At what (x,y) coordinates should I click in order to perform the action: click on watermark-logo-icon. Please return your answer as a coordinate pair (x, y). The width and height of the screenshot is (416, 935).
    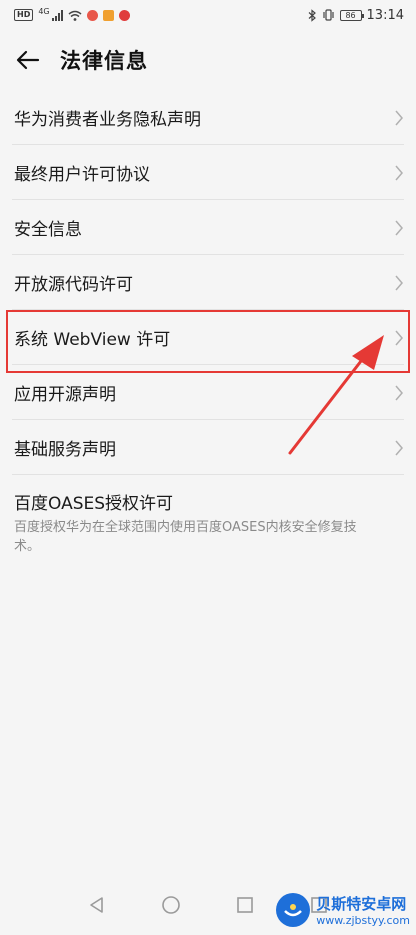
    Looking at the image, I should click on (293, 910).